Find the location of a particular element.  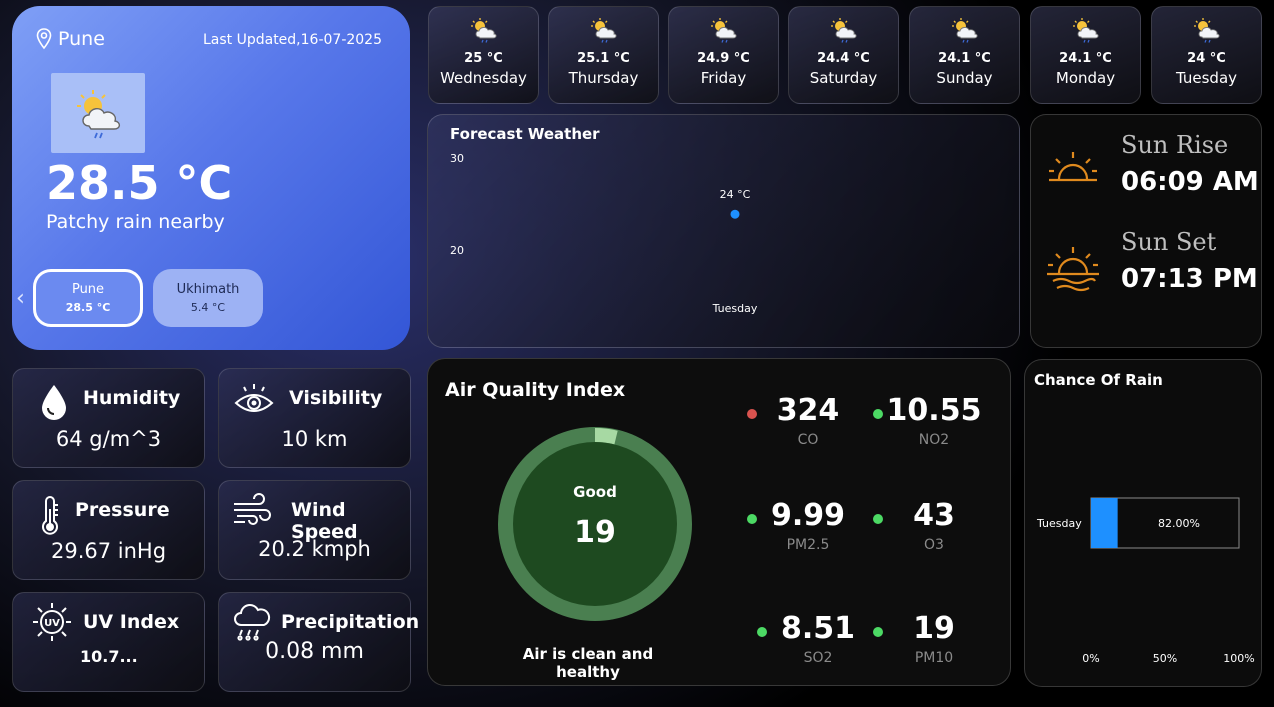

aqi-status: Good is located at coordinates (595, 492).